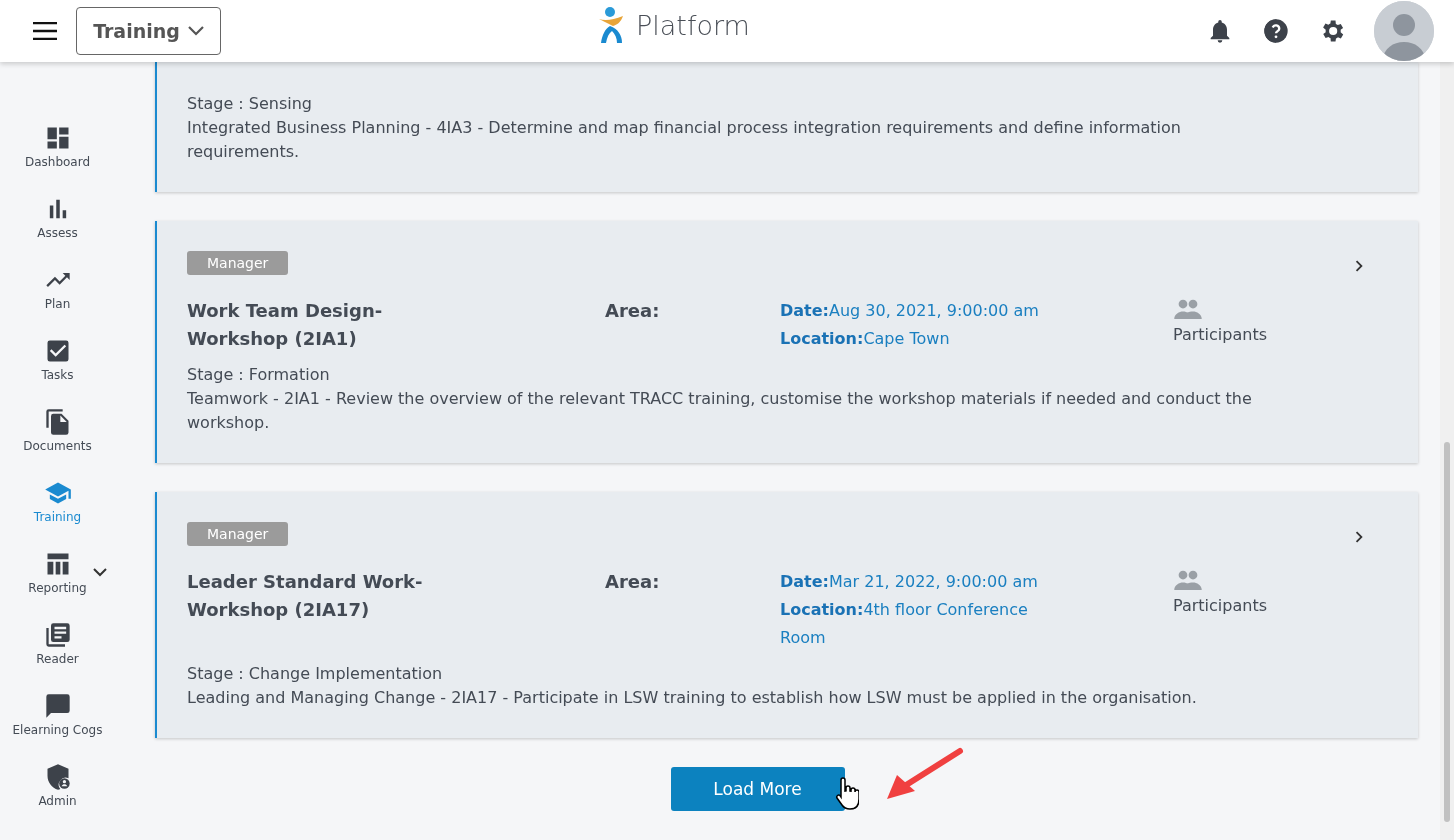 The image size is (1454, 840). What do you see at coordinates (57, 635) in the screenshot?
I see `reader-icon` at bounding box center [57, 635].